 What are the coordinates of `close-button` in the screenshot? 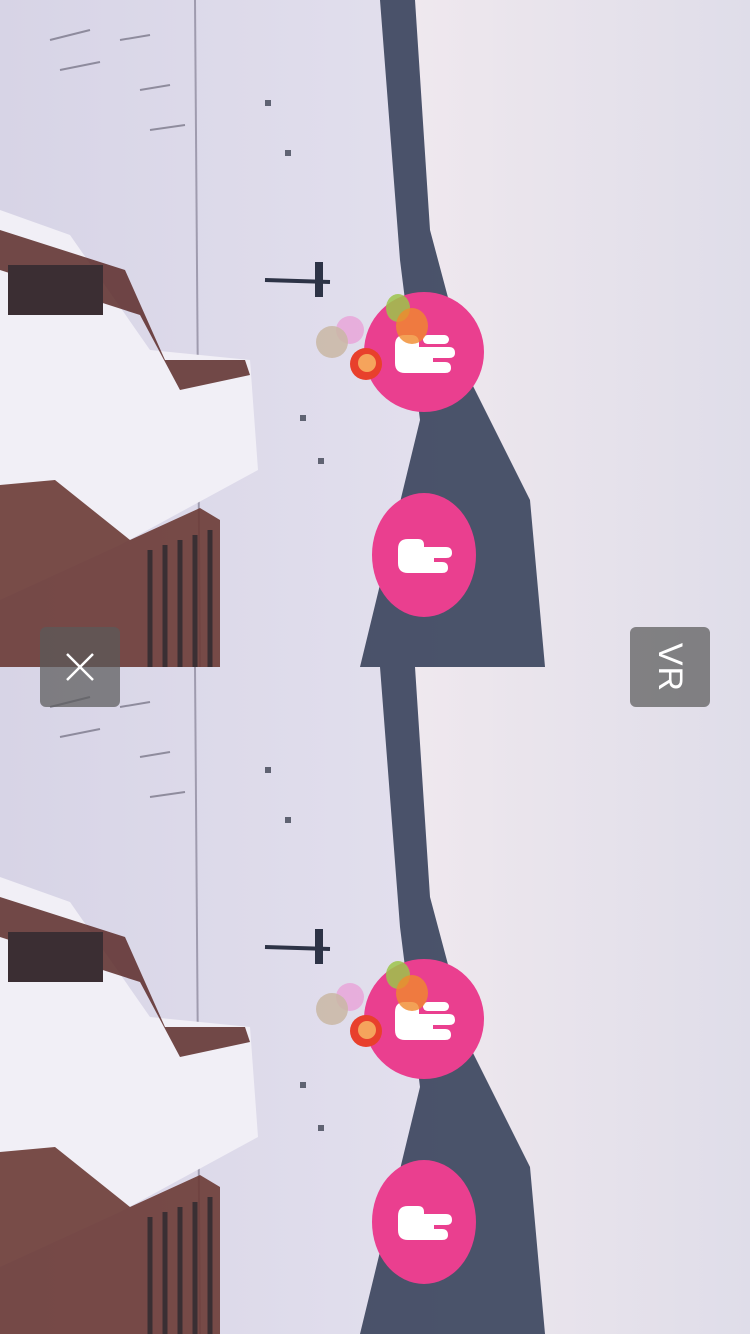 It's located at (80, 667).